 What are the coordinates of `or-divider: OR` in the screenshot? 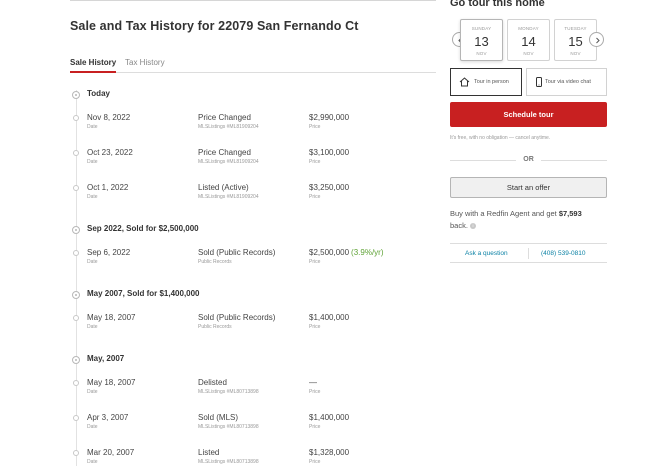 It's located at (528, 160).